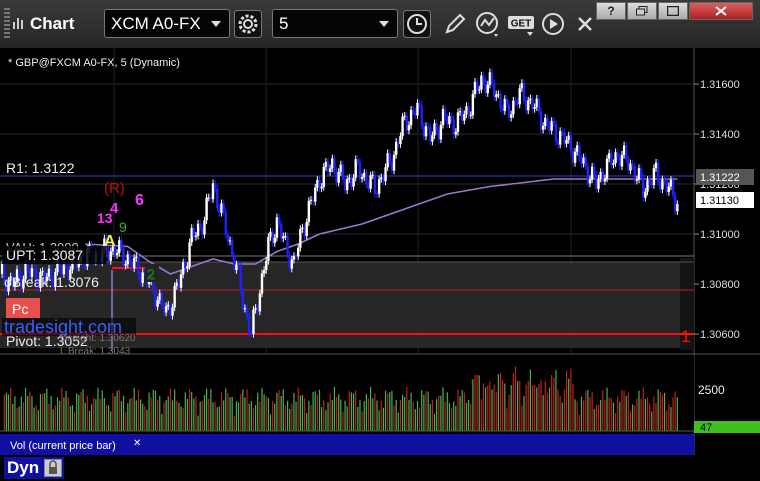 This screenshot has height=481, width=760. I want to click on get-label: GET, so click(521, 24).